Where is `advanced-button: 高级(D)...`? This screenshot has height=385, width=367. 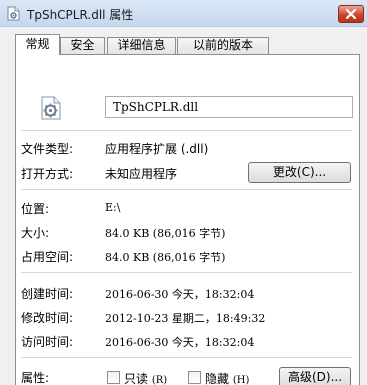 advanced-button: 高级(D)... is located at coordinates (315, 376).